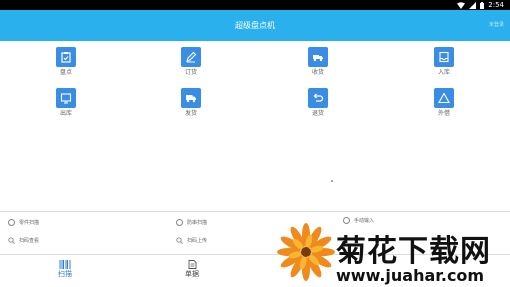 The image size is (510, 287). I want to click on option-anti-duplicate-scan: 防串扫描, so click(191, 222).